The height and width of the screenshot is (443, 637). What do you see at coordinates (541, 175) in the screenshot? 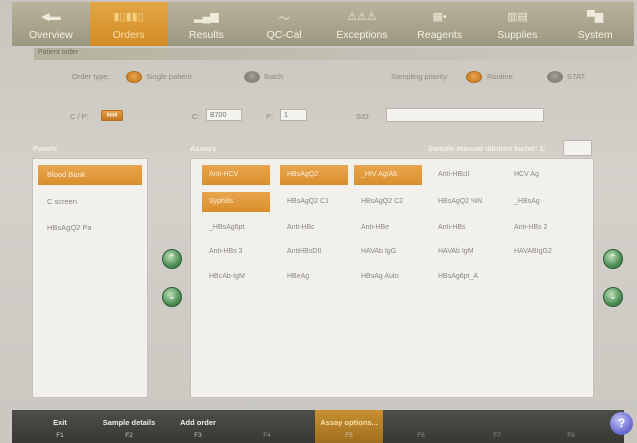
I see `assay-button: HCV Ag` at bounding box center [541, 175].